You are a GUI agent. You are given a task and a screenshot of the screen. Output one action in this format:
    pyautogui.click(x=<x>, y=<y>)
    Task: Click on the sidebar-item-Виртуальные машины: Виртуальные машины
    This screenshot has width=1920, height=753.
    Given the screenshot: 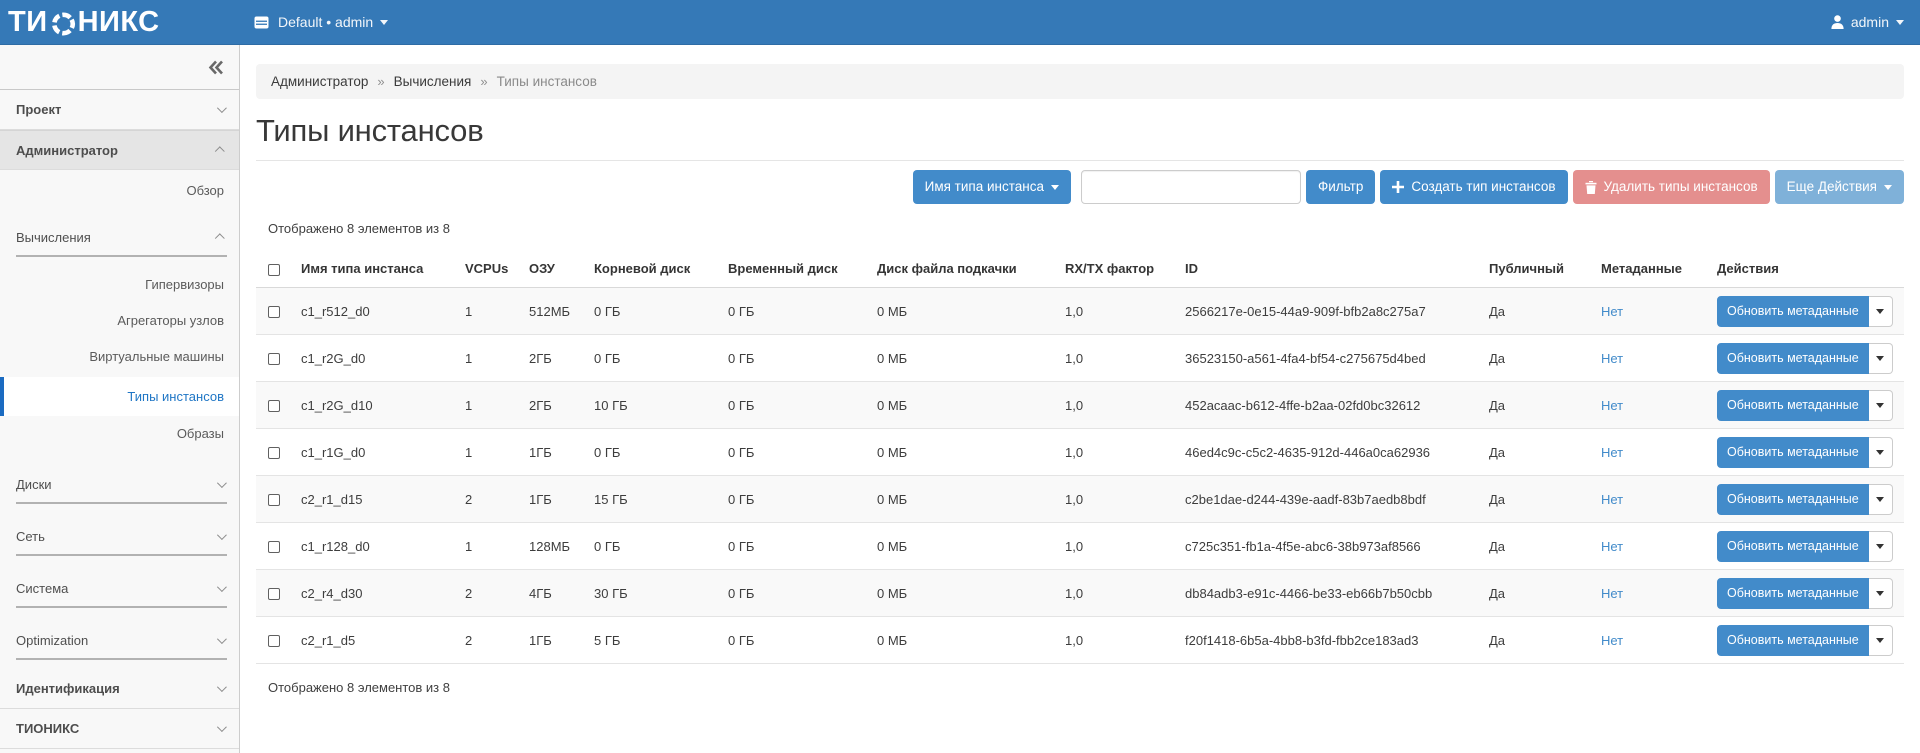 What is the action you would take?
    pyautogui.click(x=119, y=357)
    